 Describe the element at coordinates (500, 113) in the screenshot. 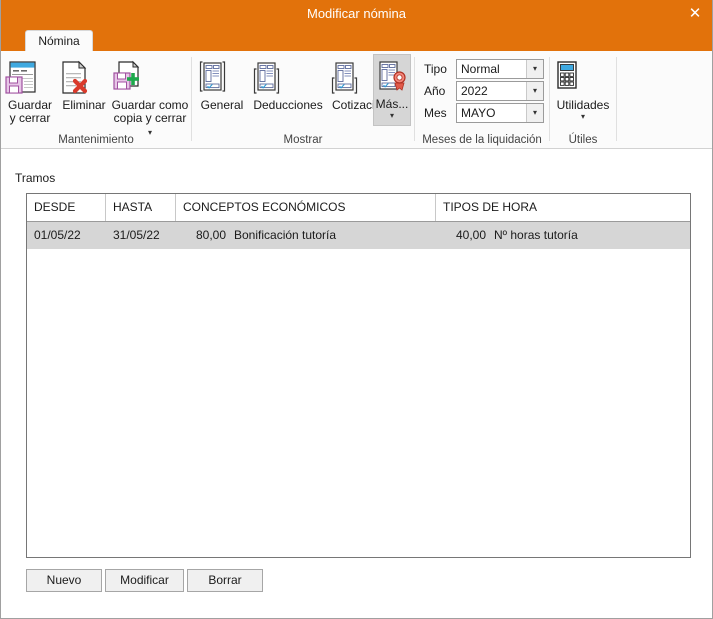

I see `mes-select: MAYO ▾` at that location.